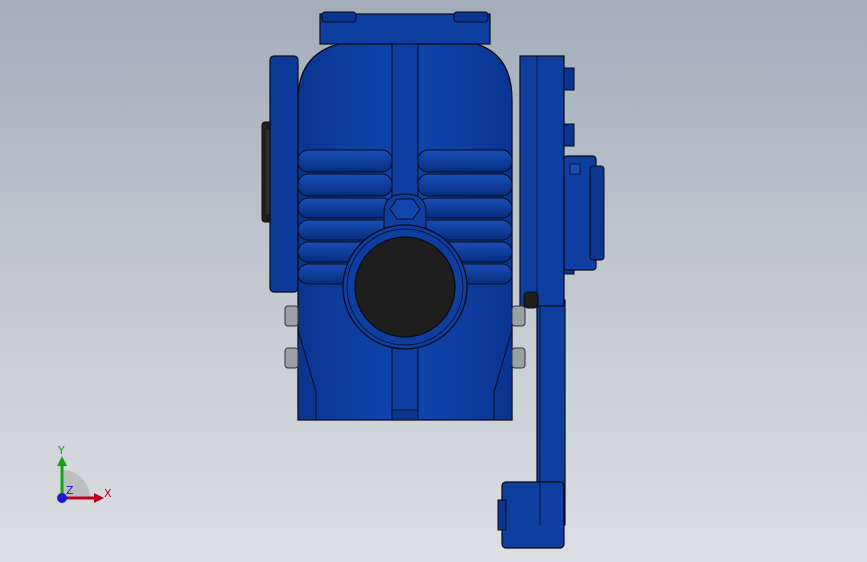 This screenshot has width=867, height=562. Describe the element at coordinates (61, 450) in the screenshot. I see `y-axis-label: Y` at that location.